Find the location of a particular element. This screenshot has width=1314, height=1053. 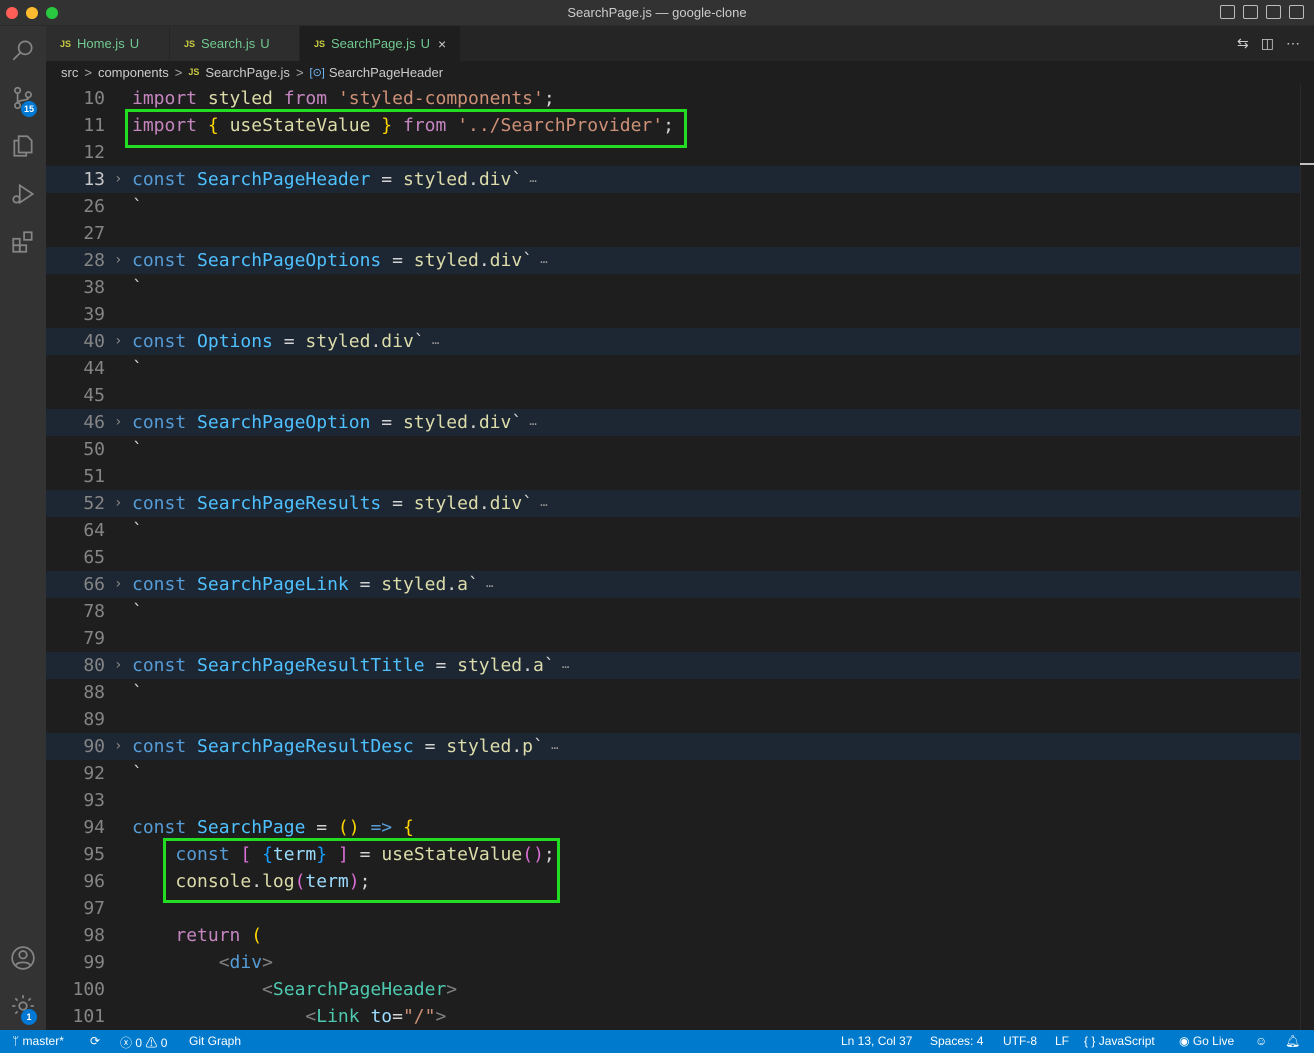

split-editor-icon: ◫ is located at coordinates (1267, 43).